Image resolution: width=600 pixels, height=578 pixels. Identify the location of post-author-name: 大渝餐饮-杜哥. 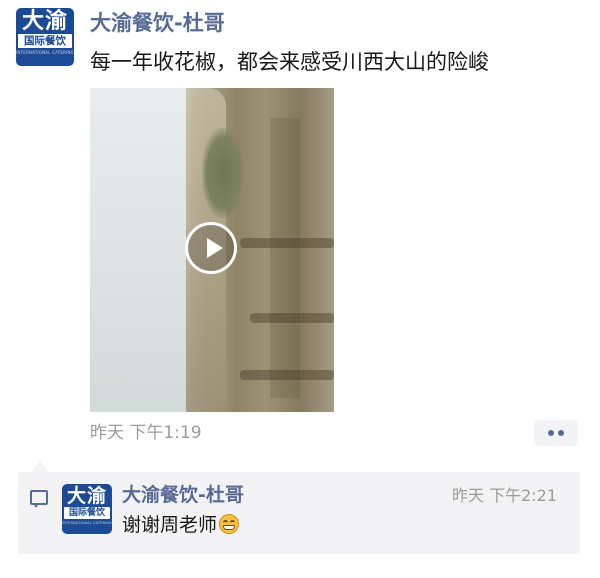
(157, 23).